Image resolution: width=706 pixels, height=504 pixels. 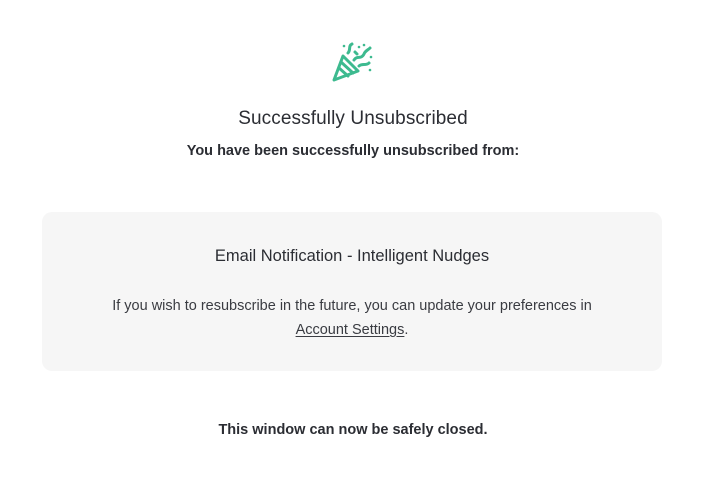 What do you see at coordinates (353, 430) in the screenshot?
I see `close-window-note: This window can now be safely closed.` at bounding box center [353, 430].